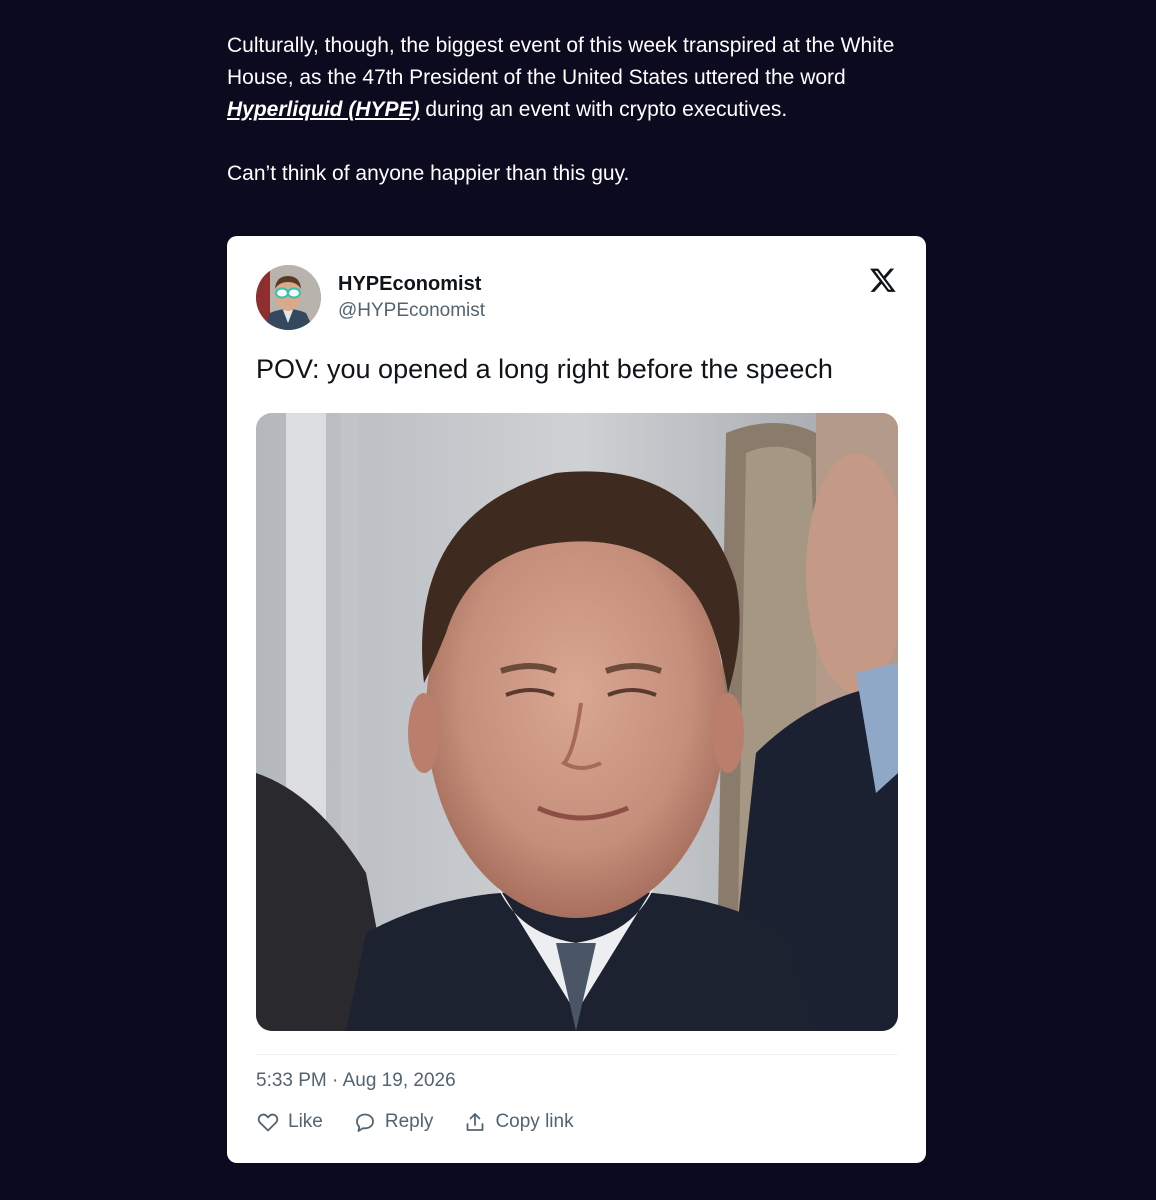 The width and height of the screenshot is (1156, 1200). Describe the element at coordinates (268, 1122) in the screenshot. I see `heart-icon` at that location.